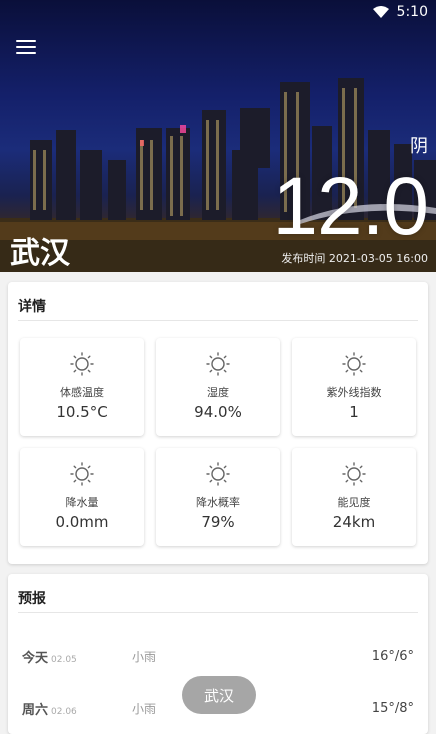 This screenshot has width=436, height=734. What do you see at coordinates (218, 412) in the screenshot?
I see `tile-value: 94.0%` at bounding box center [218, 412].